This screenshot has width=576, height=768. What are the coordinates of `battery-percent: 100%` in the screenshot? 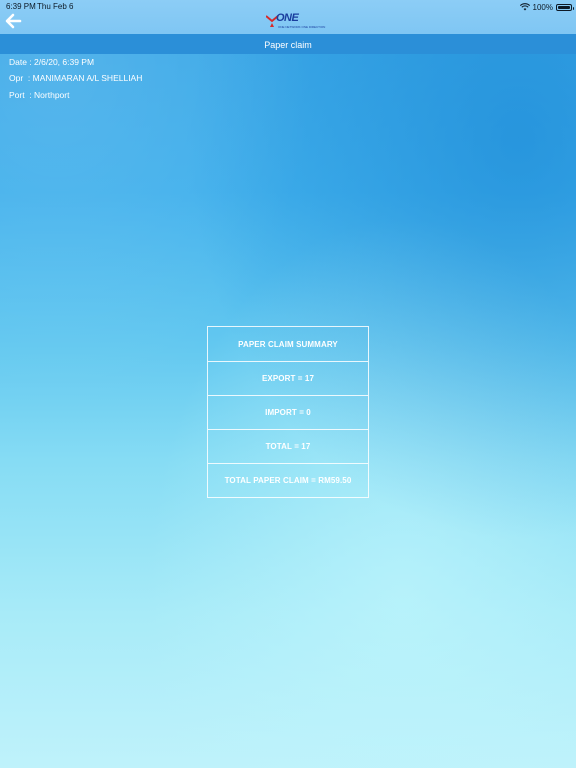 It's located at (542, 7).